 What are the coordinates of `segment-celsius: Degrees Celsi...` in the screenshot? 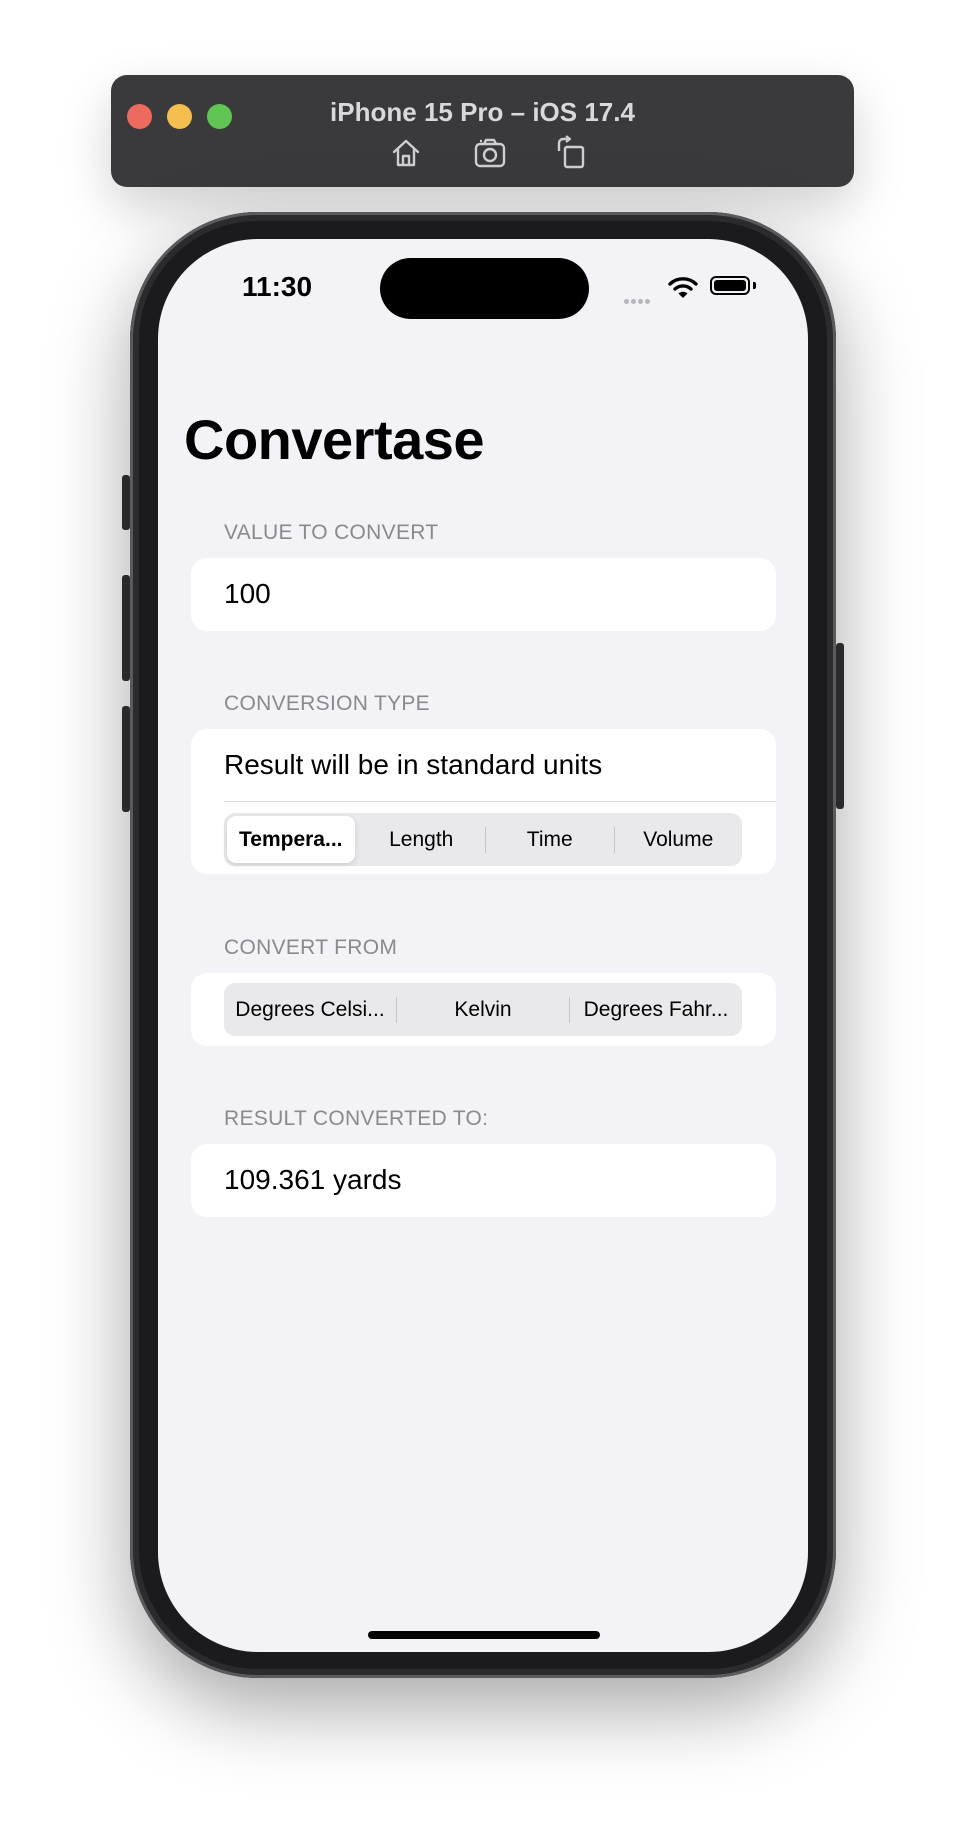 It's located at (310, 1009).